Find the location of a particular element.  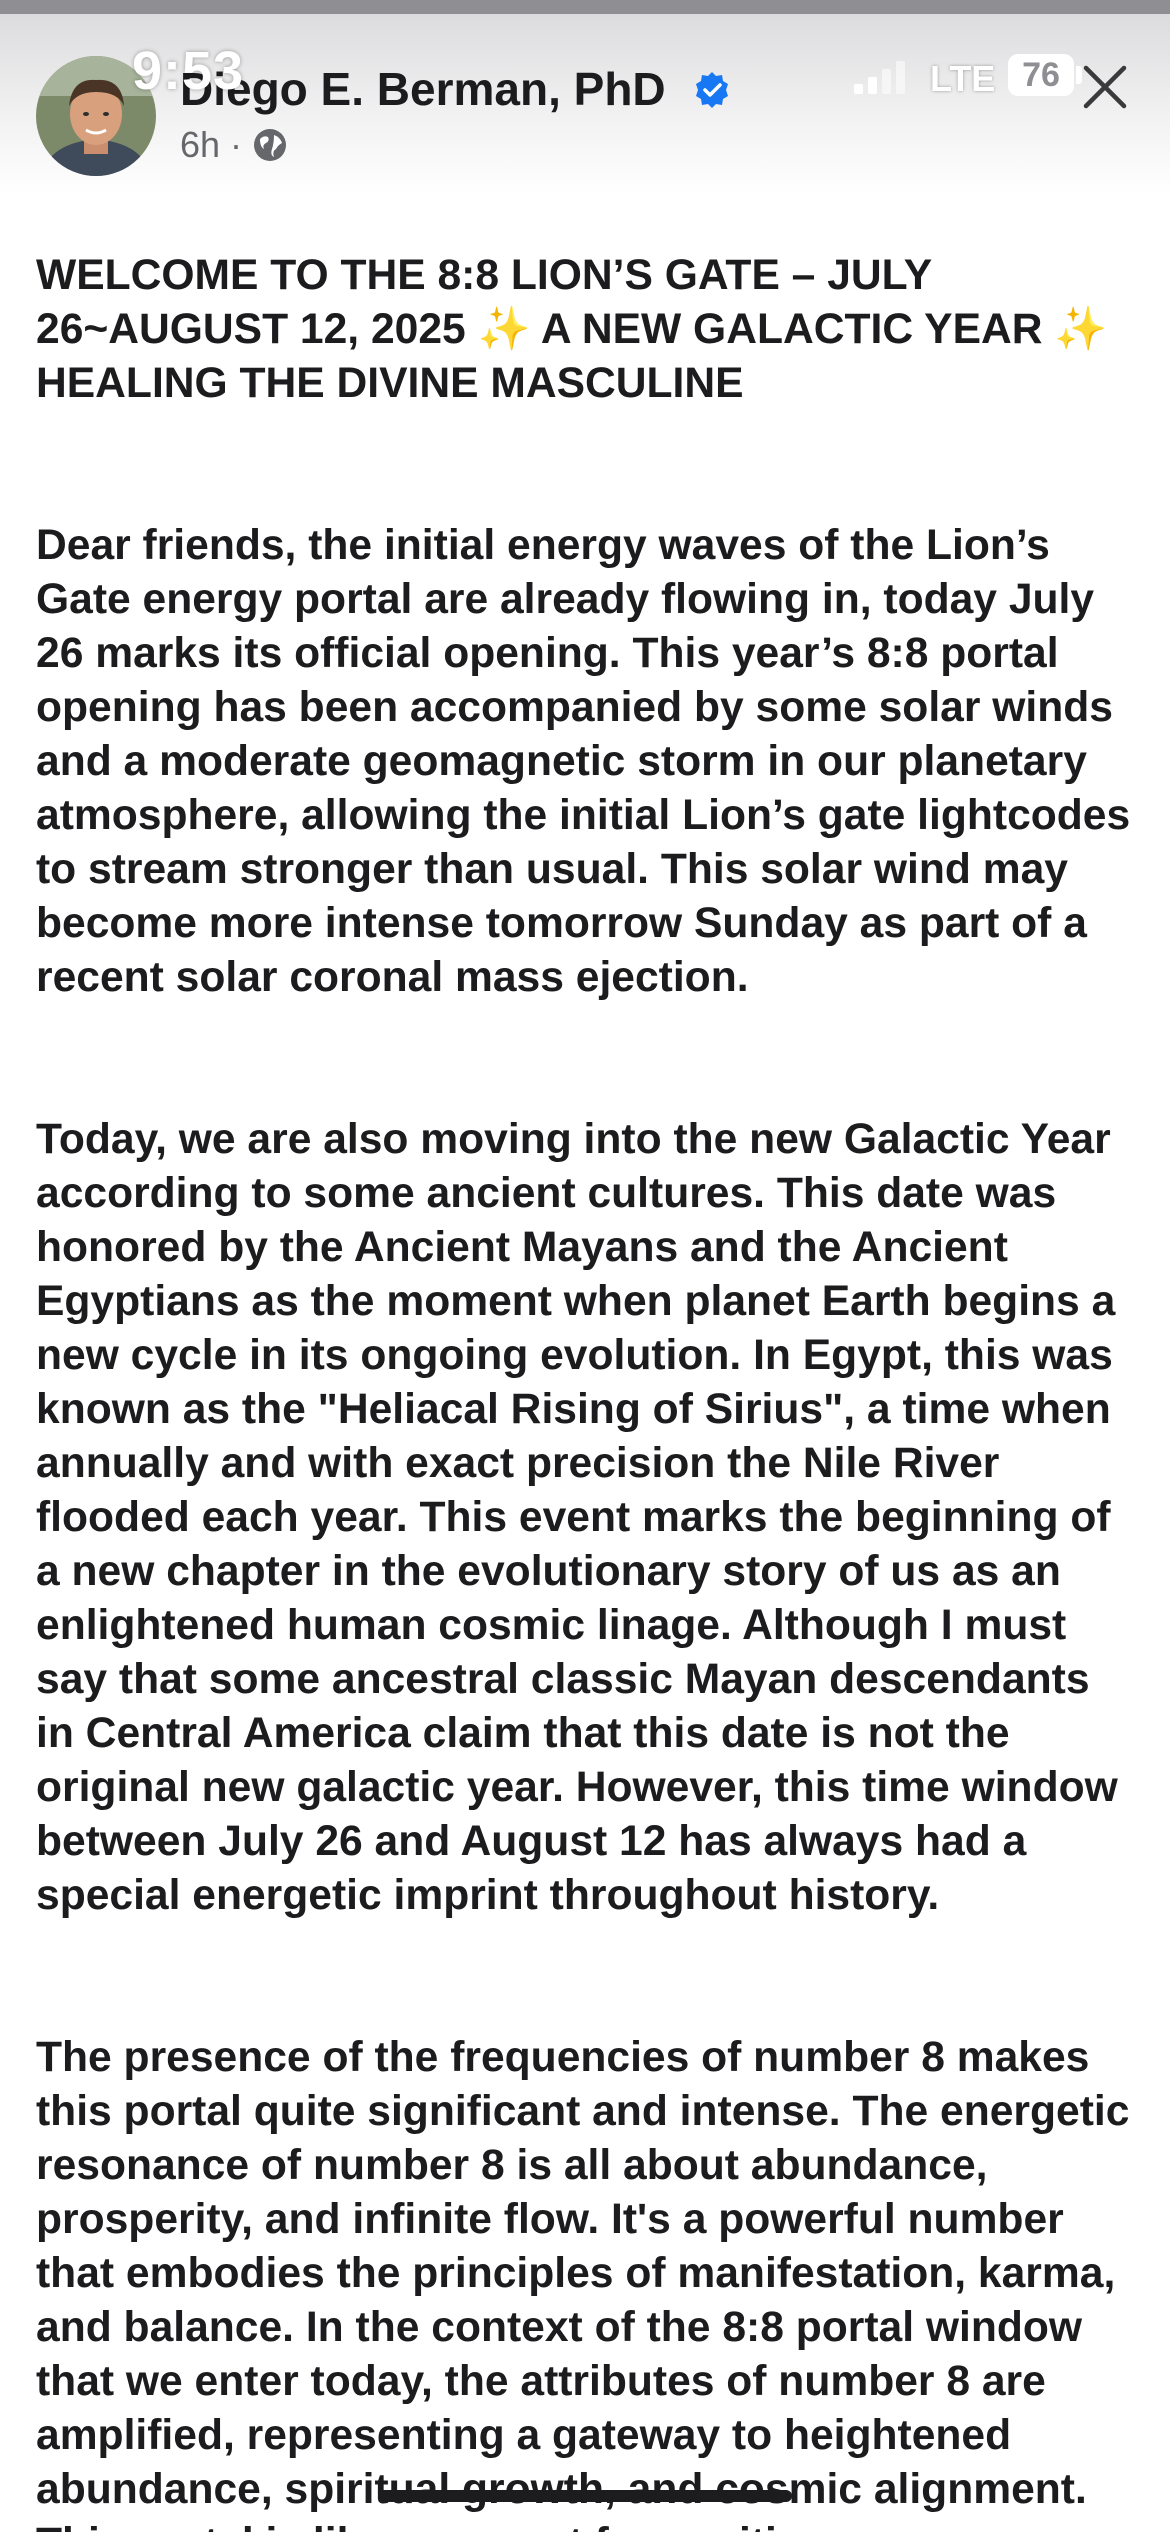

cellular-signal-icon is located at coordinates (879, 77).